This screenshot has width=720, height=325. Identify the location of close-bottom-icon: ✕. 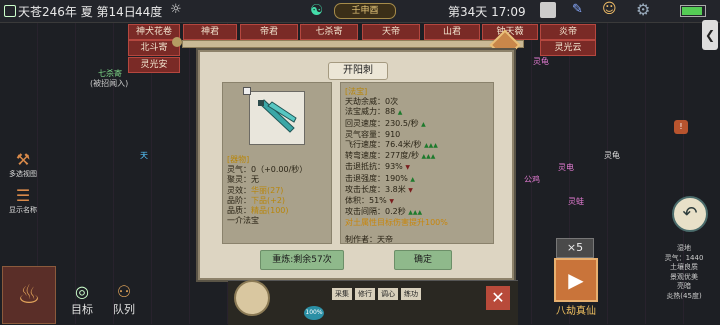
(498, 298).